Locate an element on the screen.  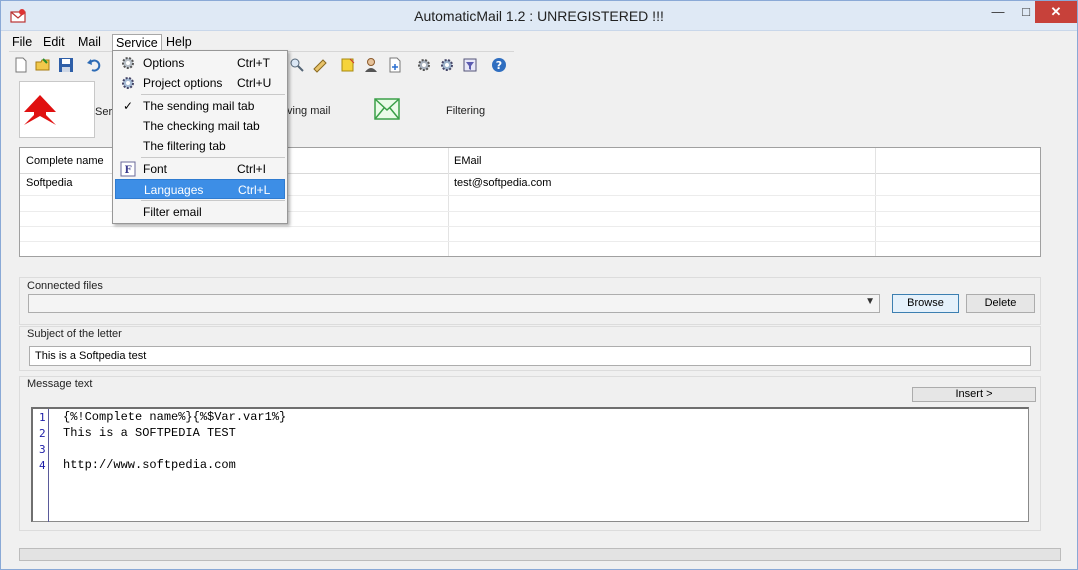
column-complete-name: Complete name is located at coordinates (62, 161).